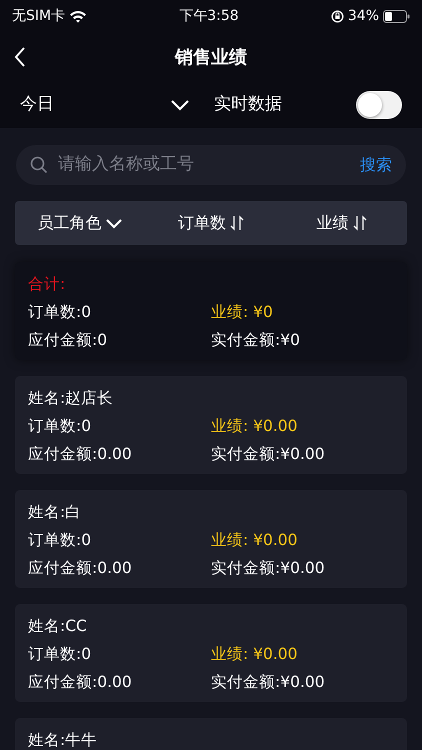  What do you see at coordinates (211, 223) in the screenshot?
I see `sort-tab: 订单数` at bounding box center [211, 223].